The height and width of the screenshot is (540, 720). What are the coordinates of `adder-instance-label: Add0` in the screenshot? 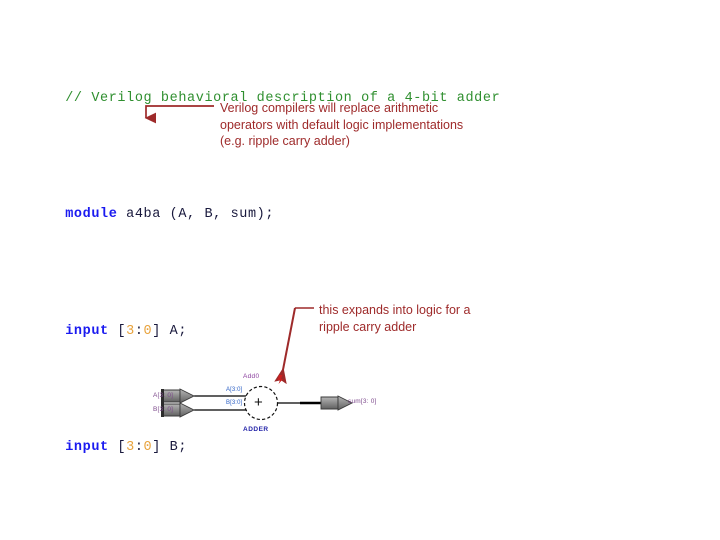 It's located at (251, 376).